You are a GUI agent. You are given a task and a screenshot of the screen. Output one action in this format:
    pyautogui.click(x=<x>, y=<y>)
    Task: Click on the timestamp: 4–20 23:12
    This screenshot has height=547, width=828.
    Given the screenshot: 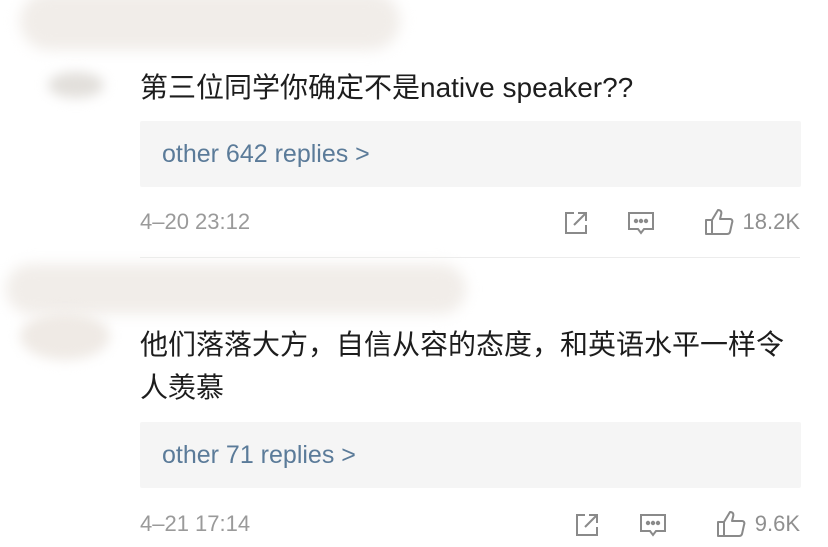 What is the action you would take?
    pyautogui.click(x=195, y=221)
    